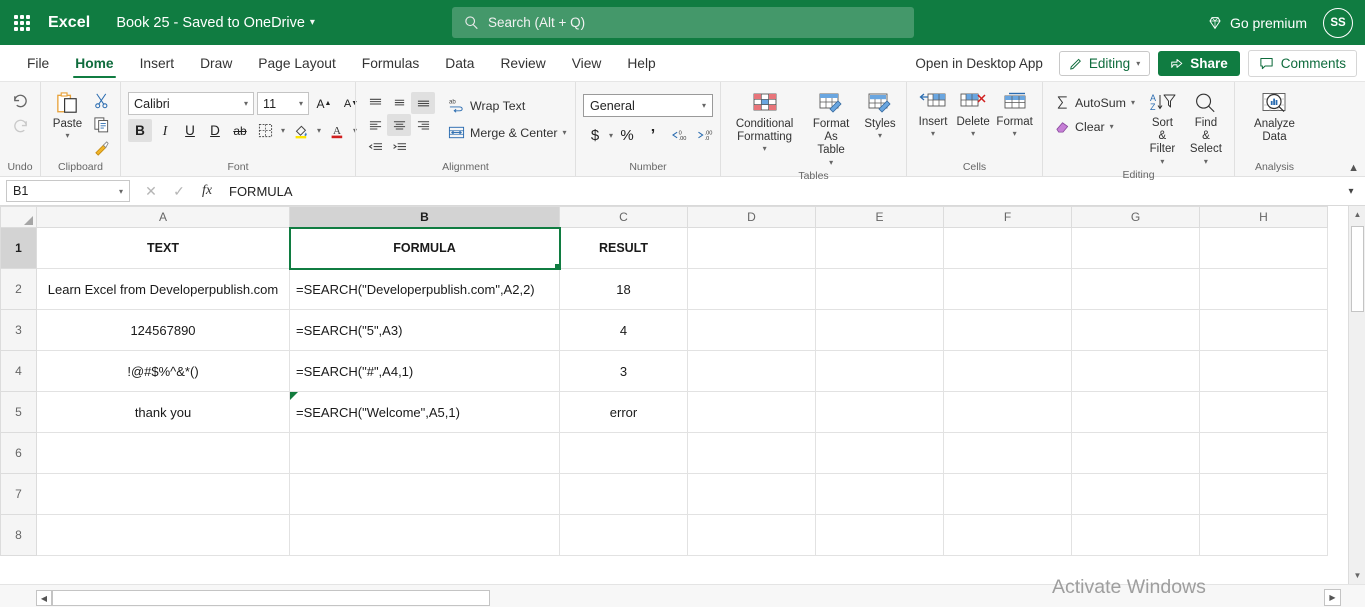  Describe the element at coordinates (163, 330) in the screenshot. I see `cell-a3: 124567890` at that location.